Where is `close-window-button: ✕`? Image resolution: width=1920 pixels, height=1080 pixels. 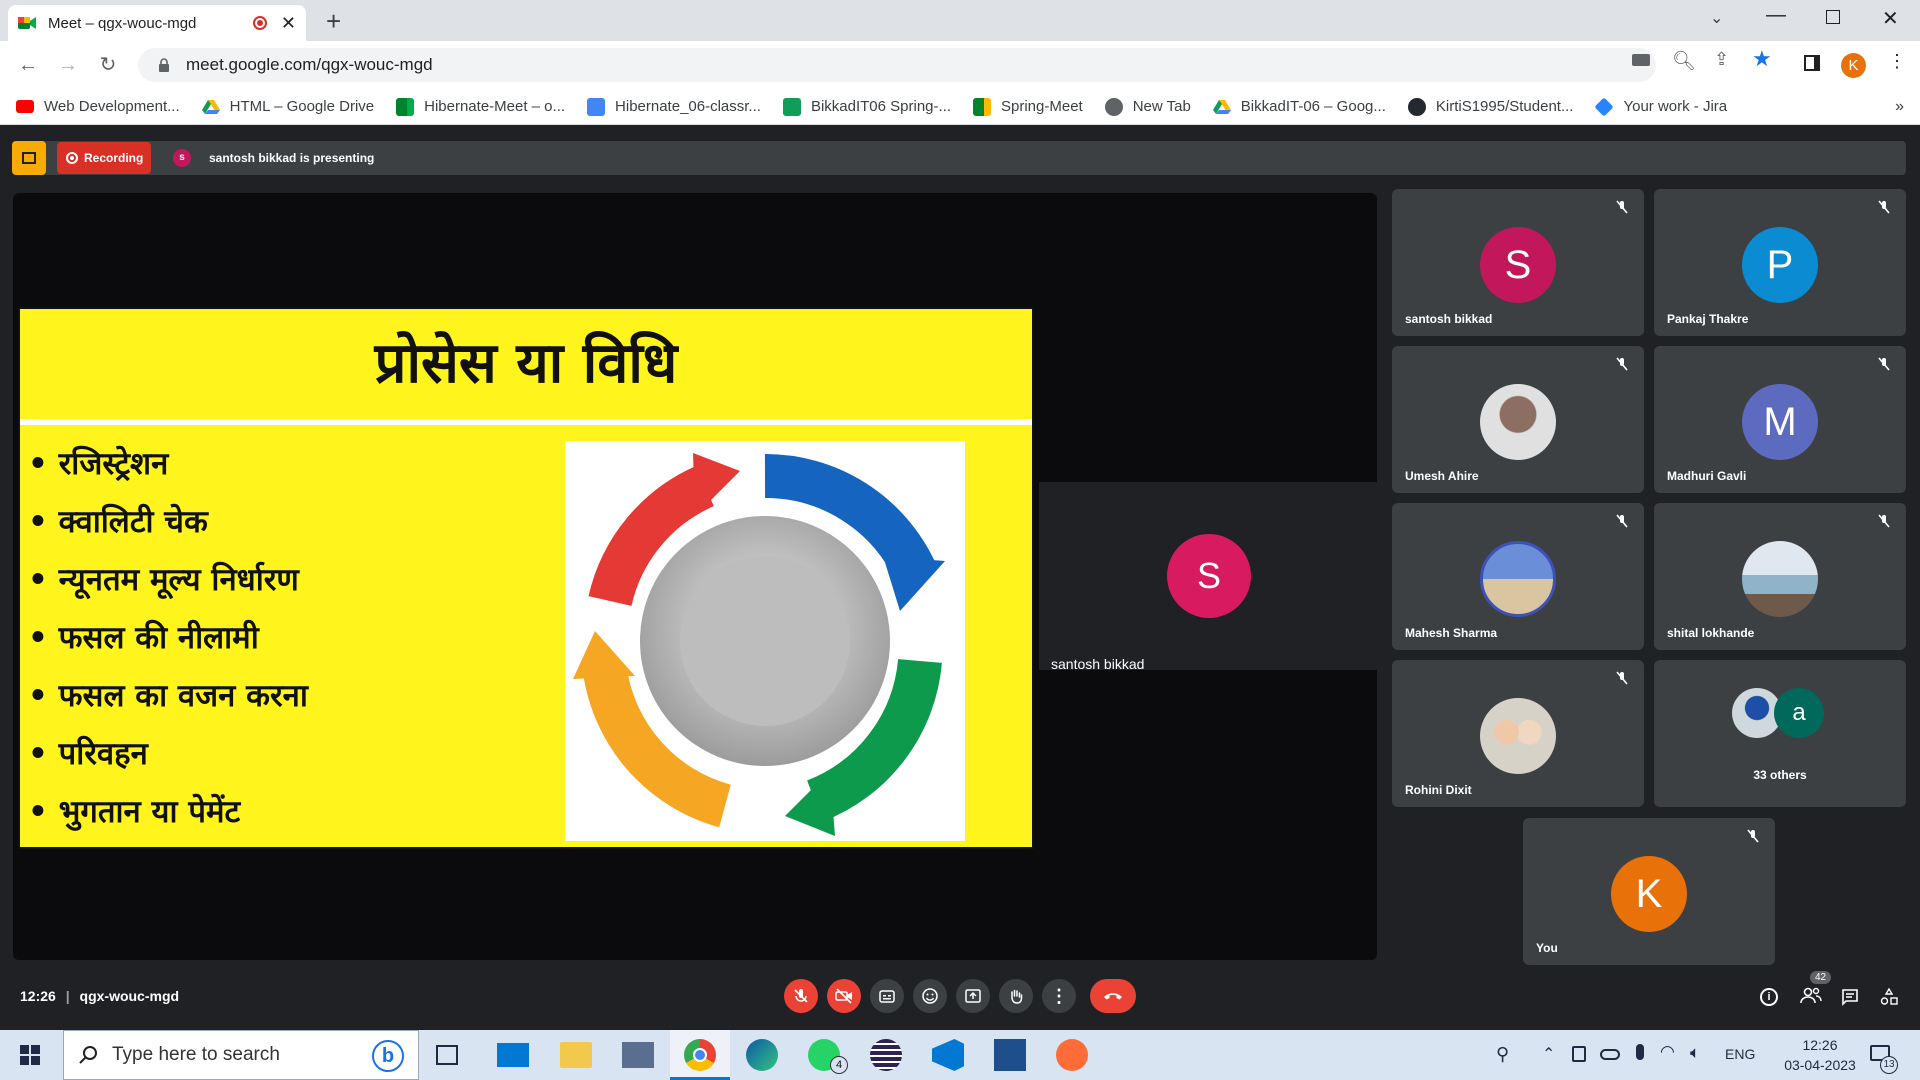 close-window-button: ✕ is located at coordinates (1890, 18).